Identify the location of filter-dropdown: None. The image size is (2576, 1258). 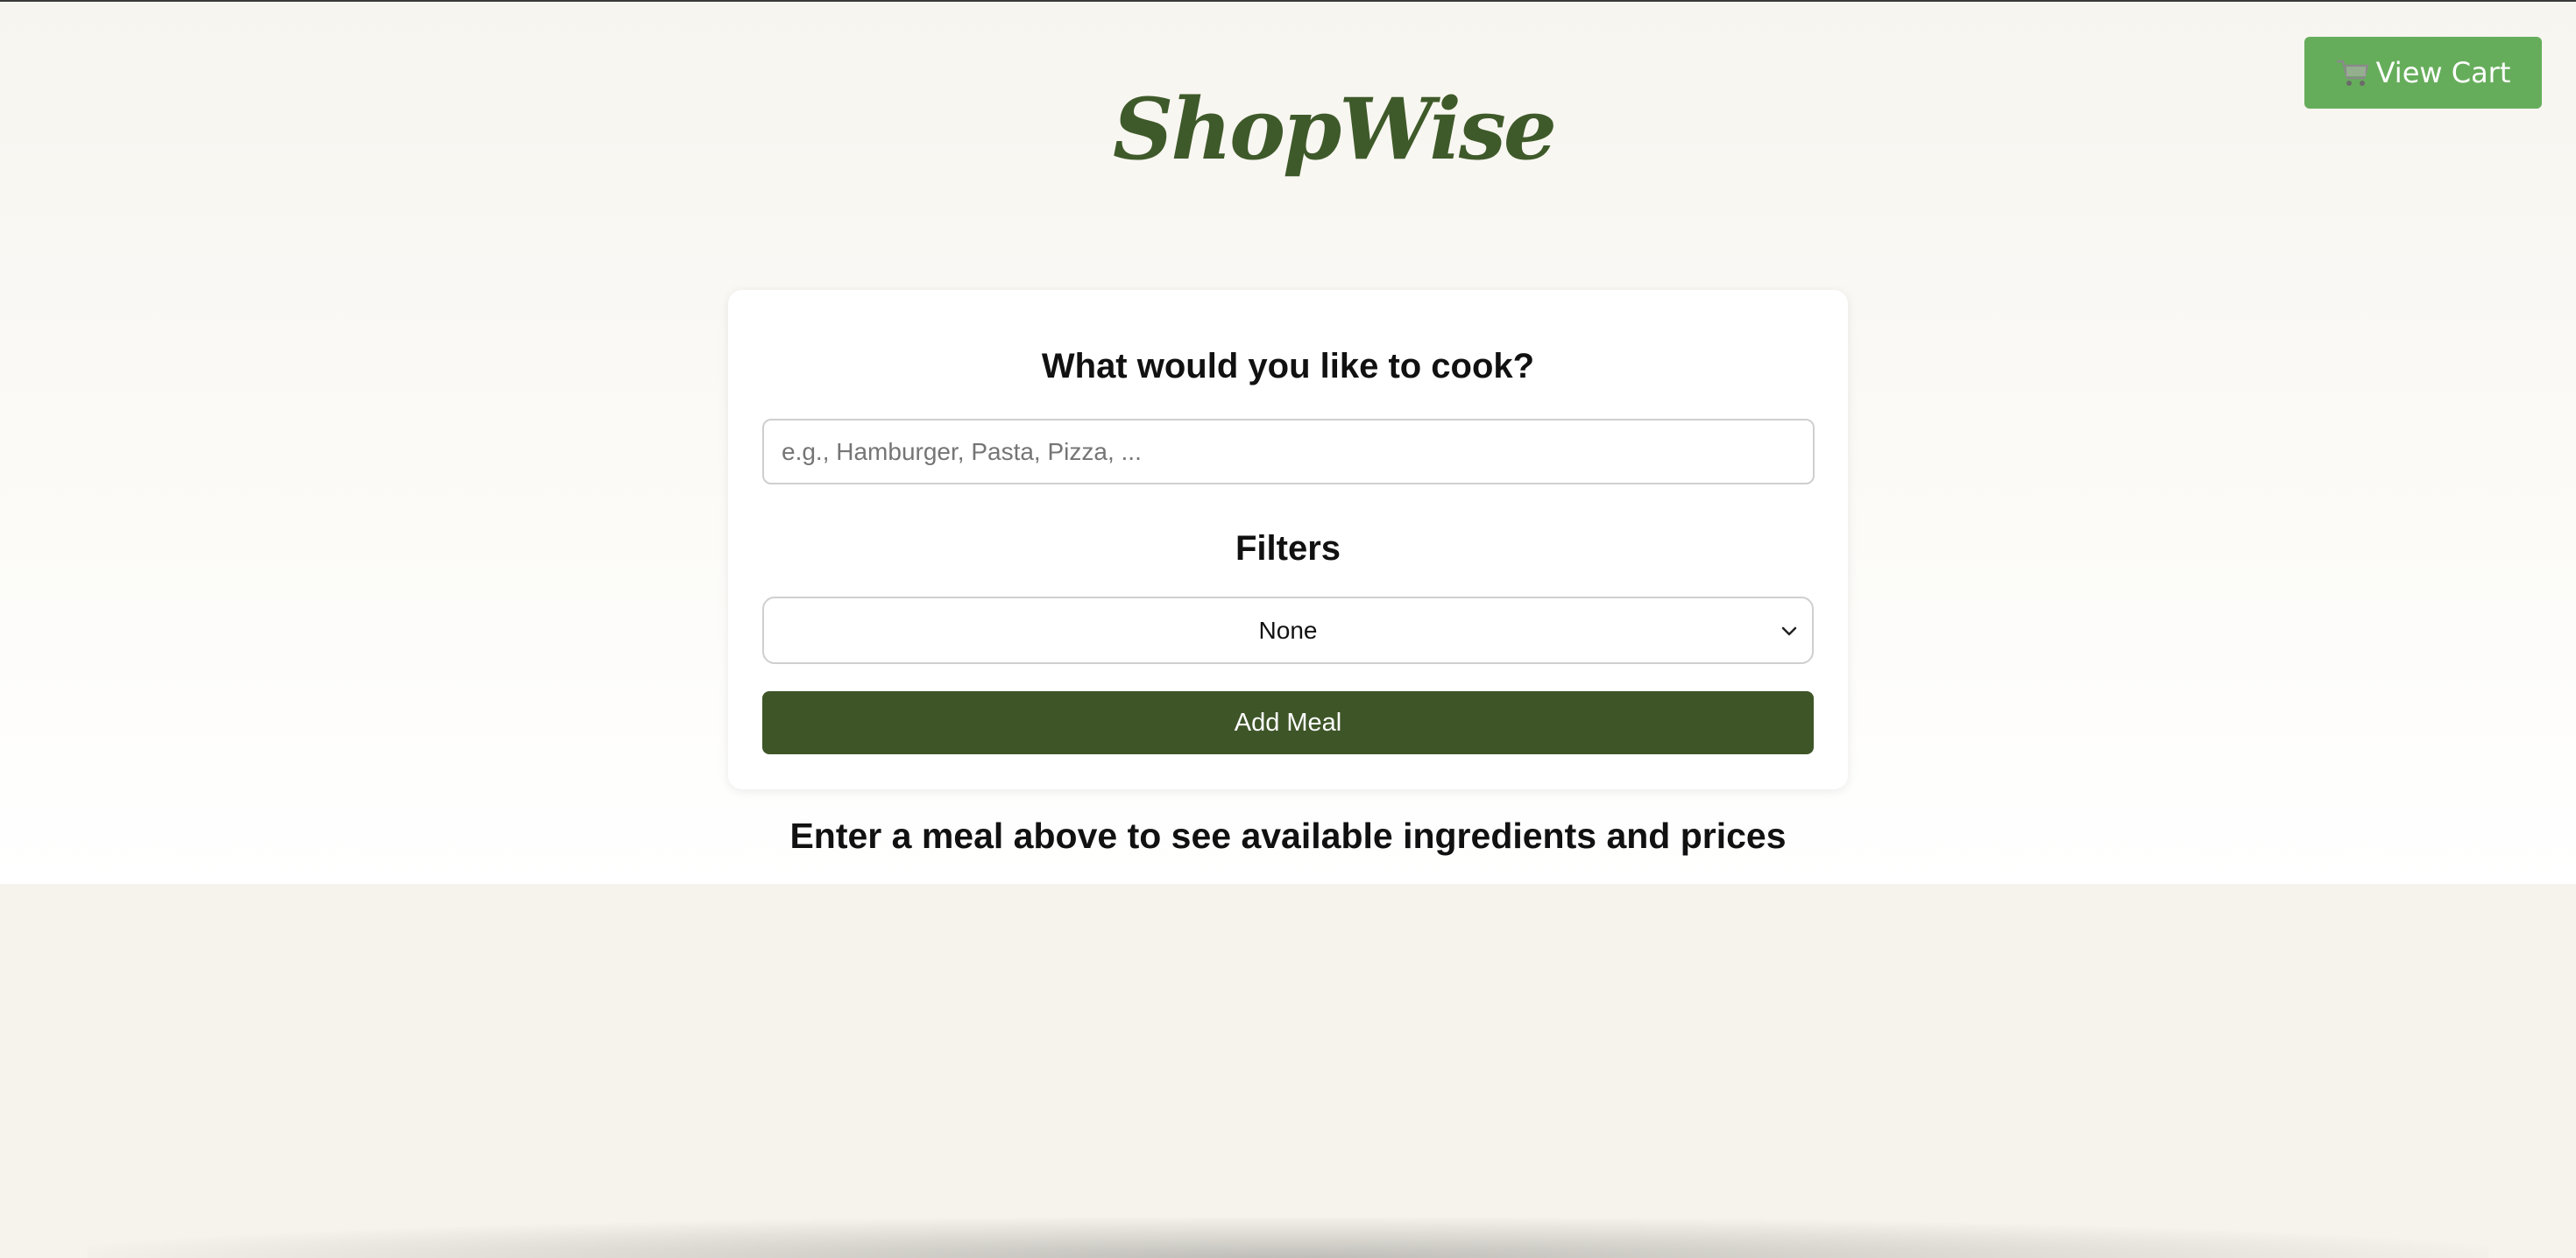
(1288, 630).